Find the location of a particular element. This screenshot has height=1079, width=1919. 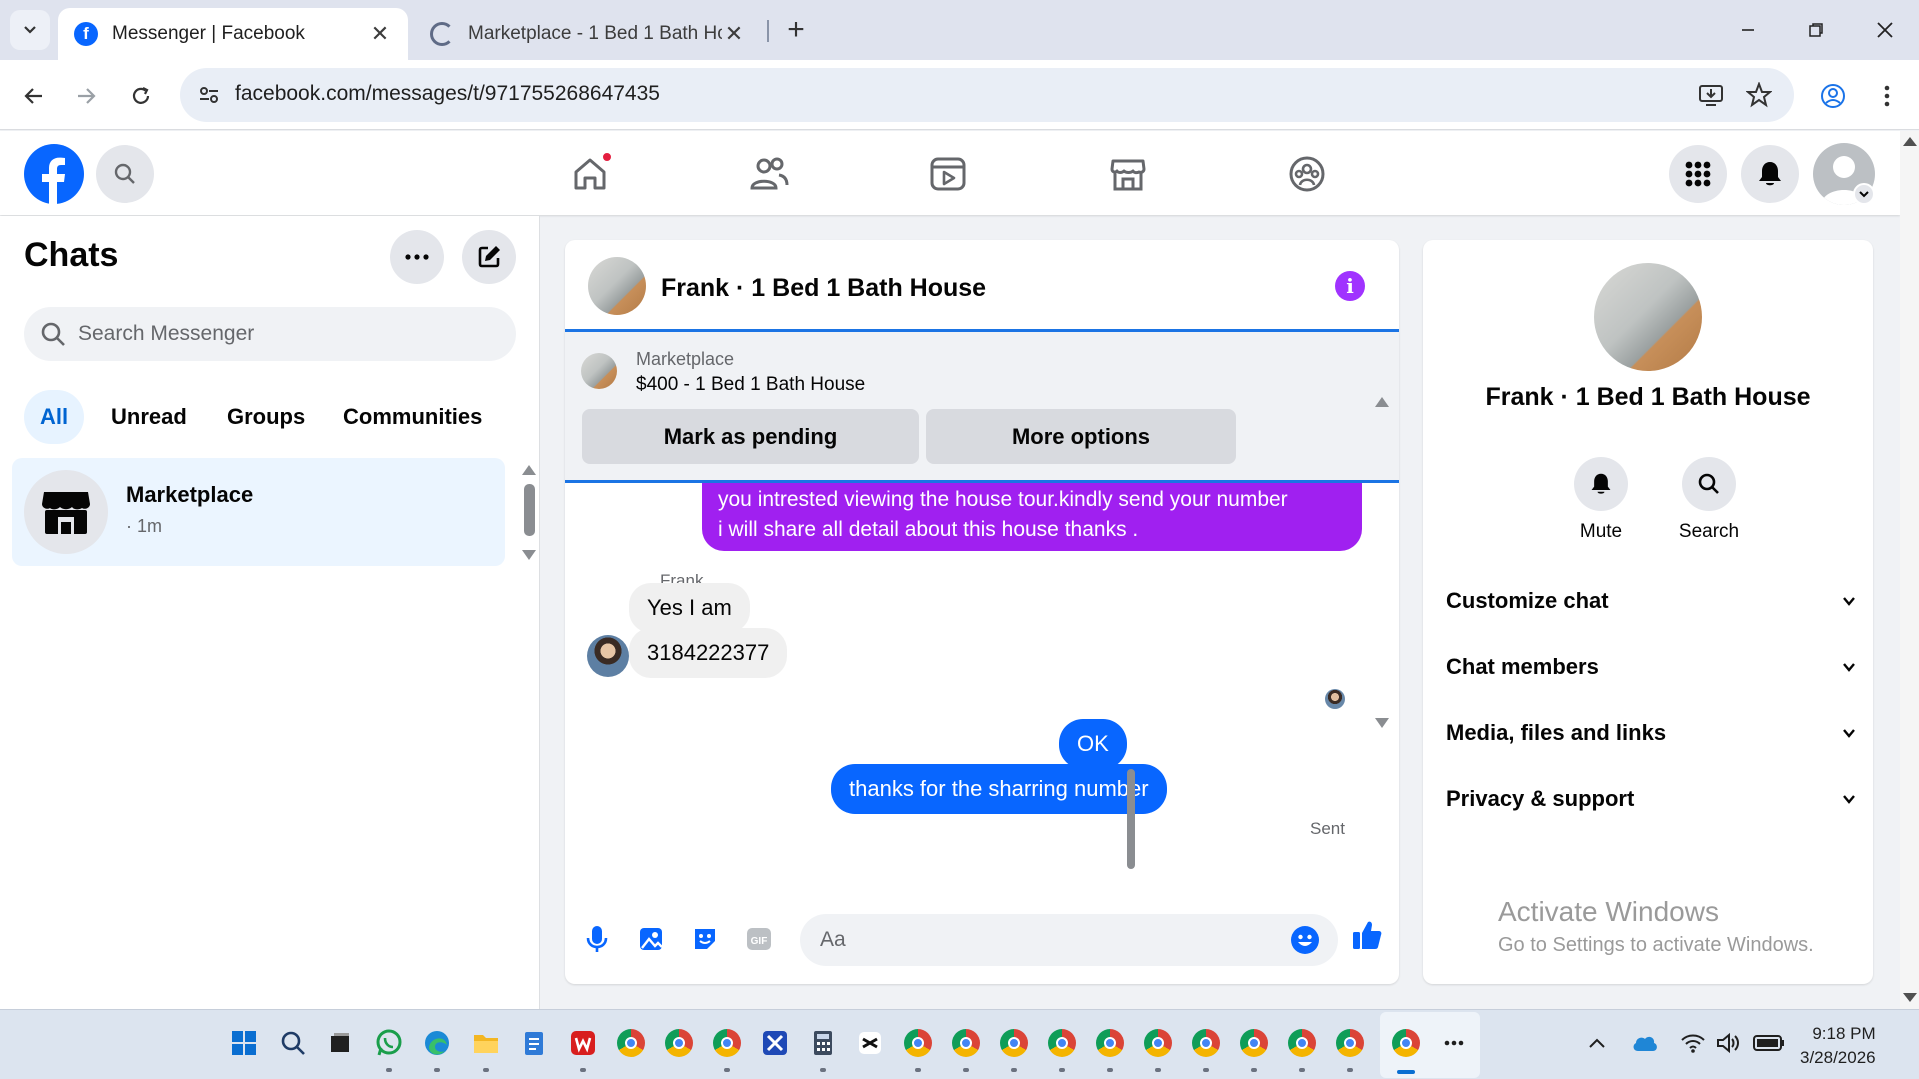

voice-clip-button is located at coordinates (597, 939).